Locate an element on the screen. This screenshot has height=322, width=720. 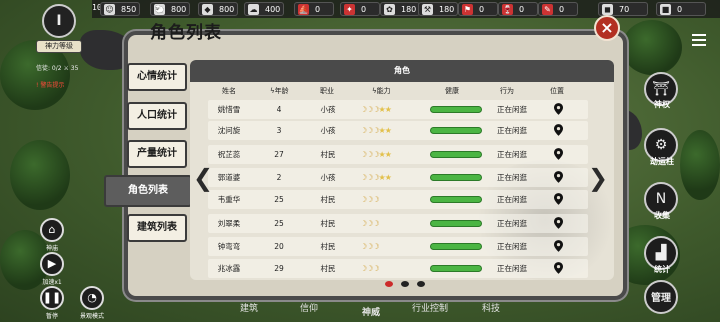
table-row: 兆冰露 29 村民 ☽☽☽ 正在闲逛 is located at coordinates (398, 268).